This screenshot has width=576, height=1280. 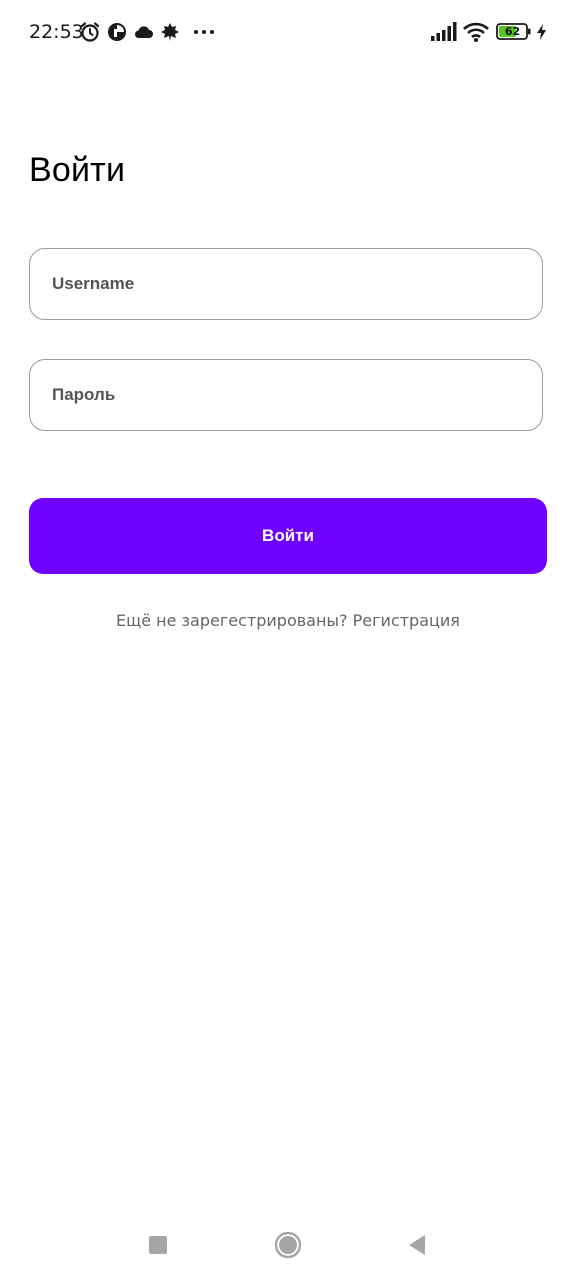 I want to click on status-time: 22:53, so click(x=56, y=32).